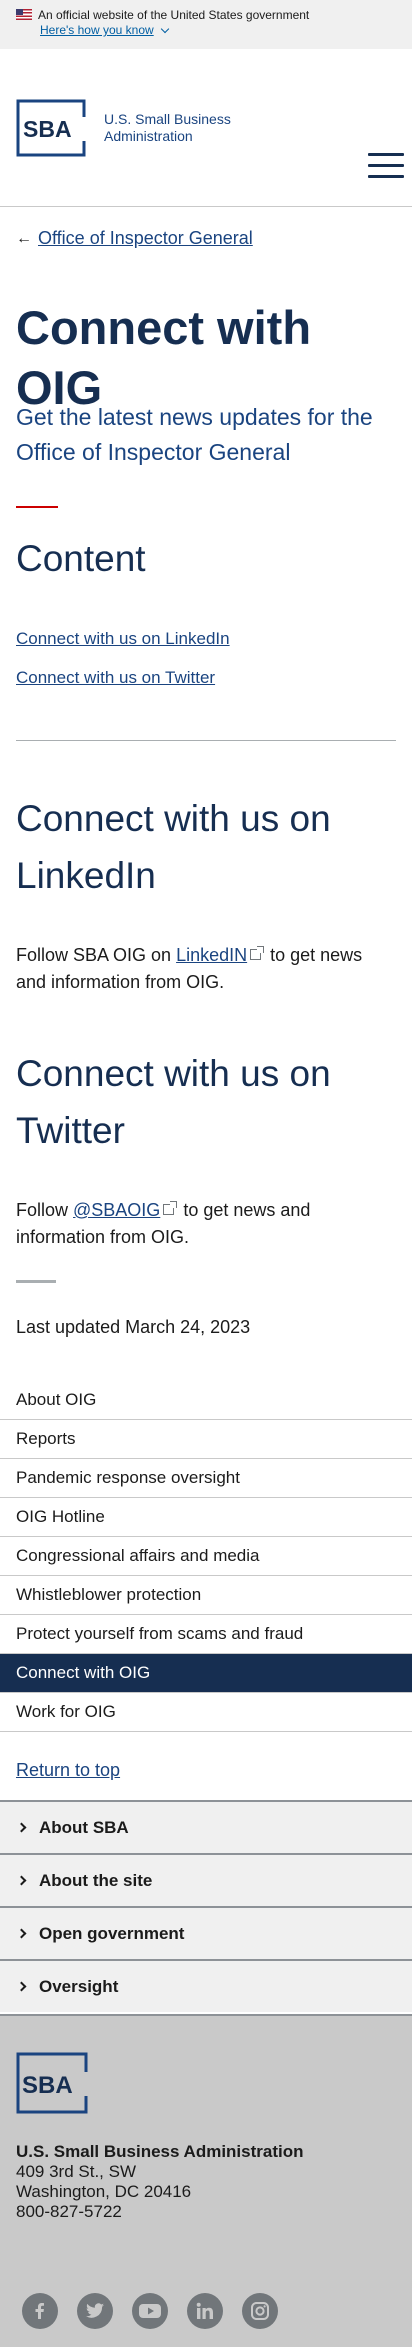 This screenshot has height=2347, width=412. What do you see at coordinates (206, 1595) in the screenshot?
I see `sidenav-item-whistleblower: Whistleblower protection` at bounding box center [206, 1595].